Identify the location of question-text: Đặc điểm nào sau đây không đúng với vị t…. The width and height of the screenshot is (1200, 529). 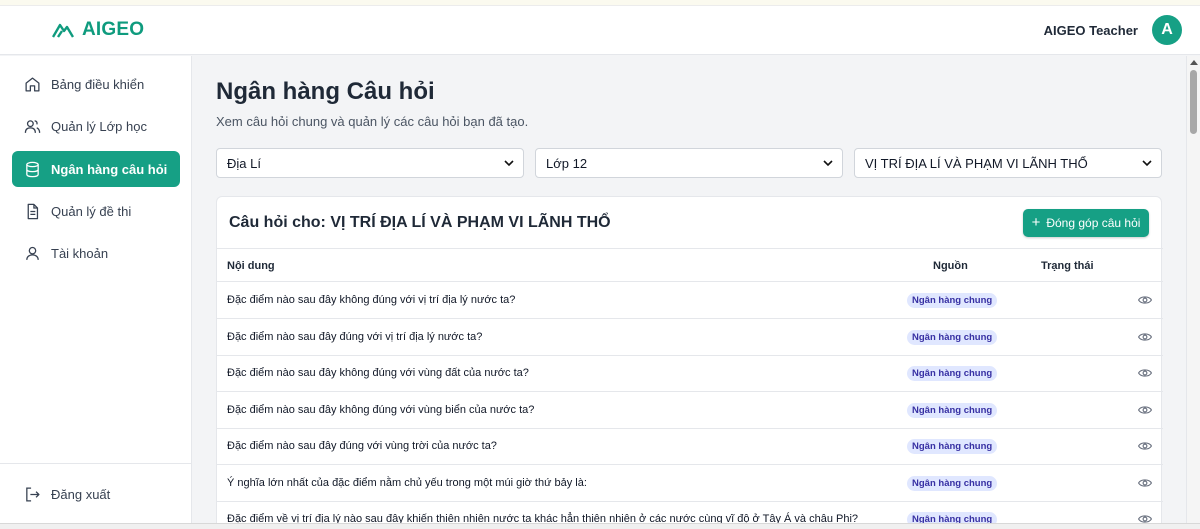
(371, 300).